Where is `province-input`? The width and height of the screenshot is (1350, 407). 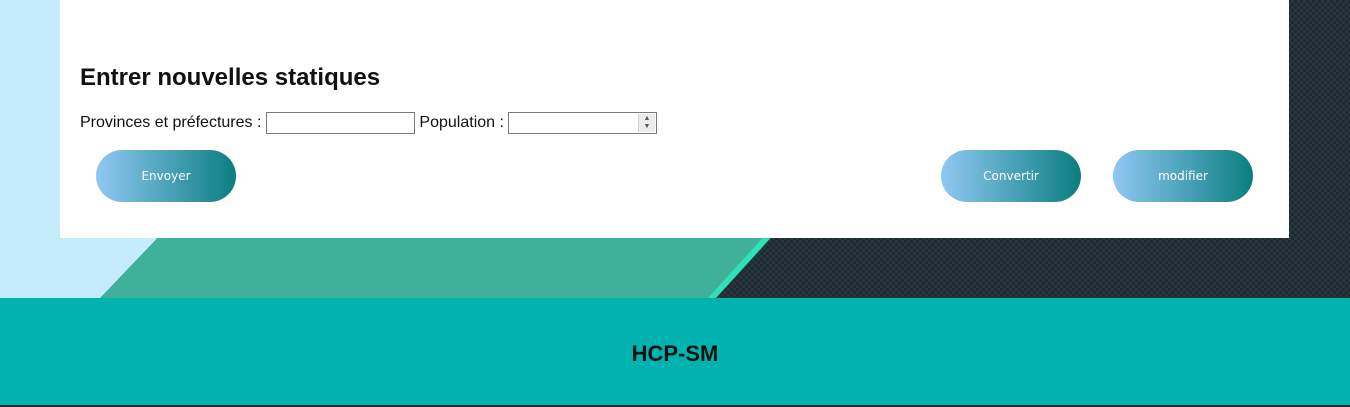
province-input is located at coordinates (341, 123).